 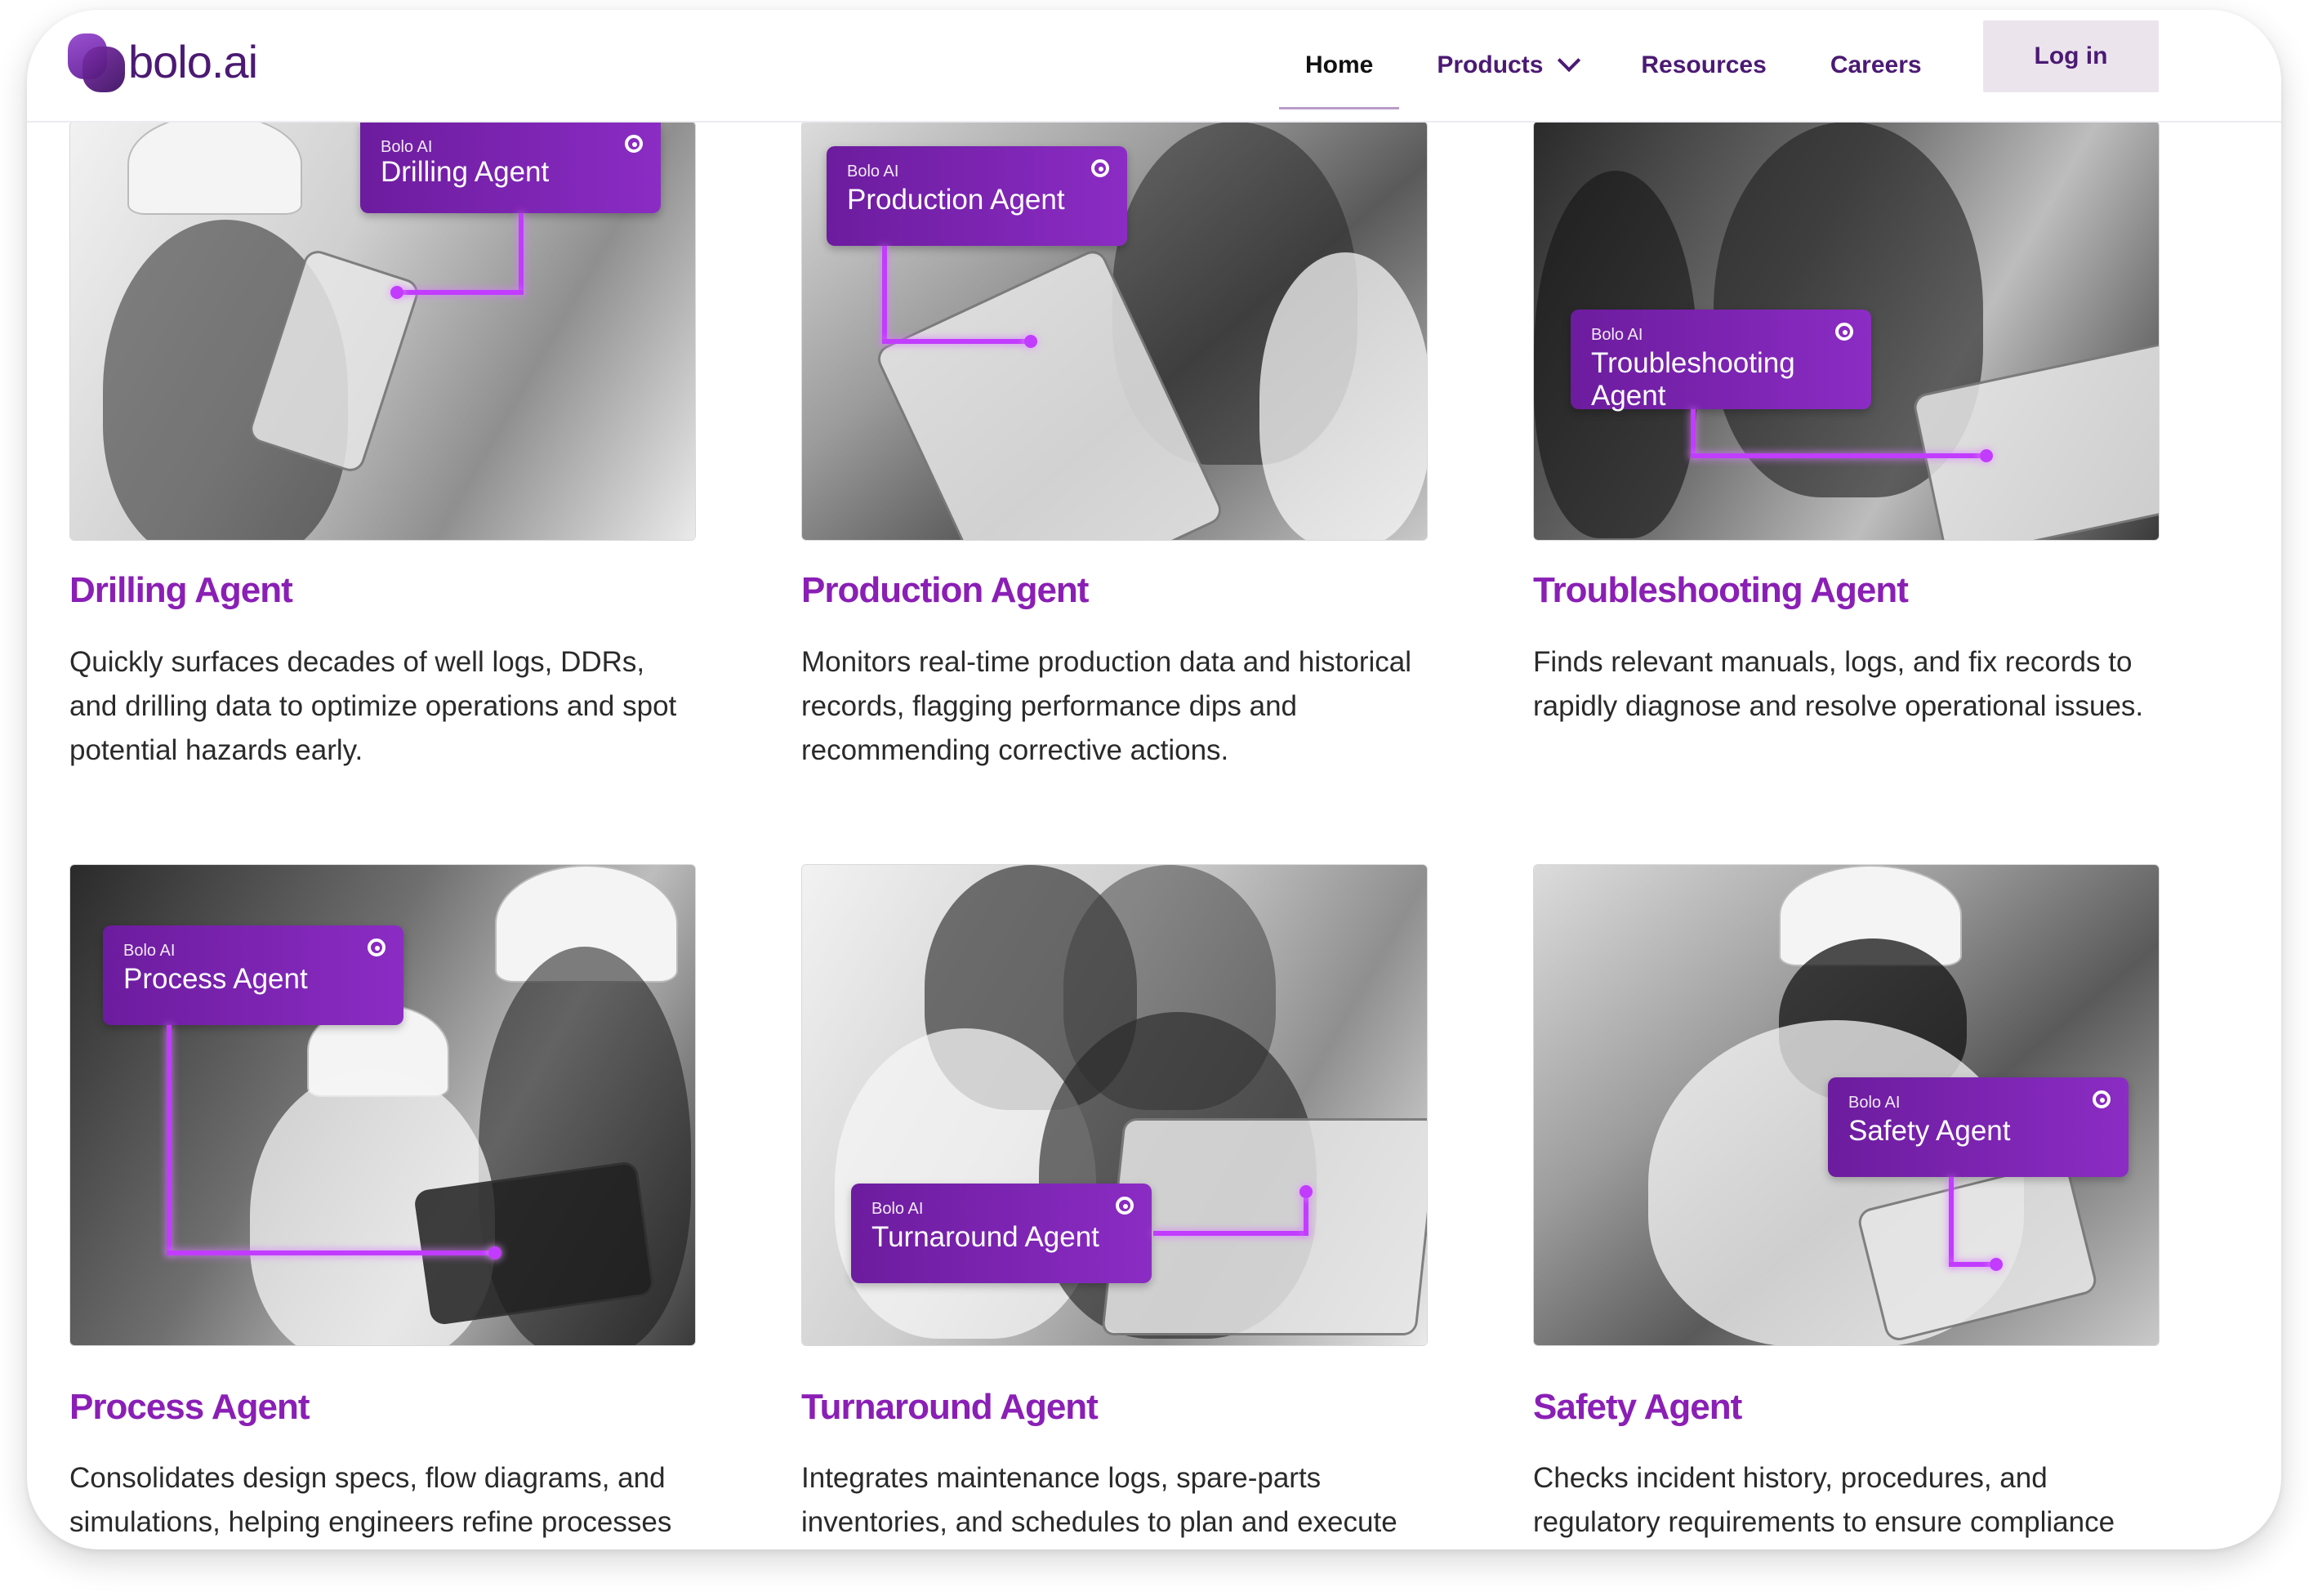 I want to click on logo: bolo.ai, so click(x=163, y=61).